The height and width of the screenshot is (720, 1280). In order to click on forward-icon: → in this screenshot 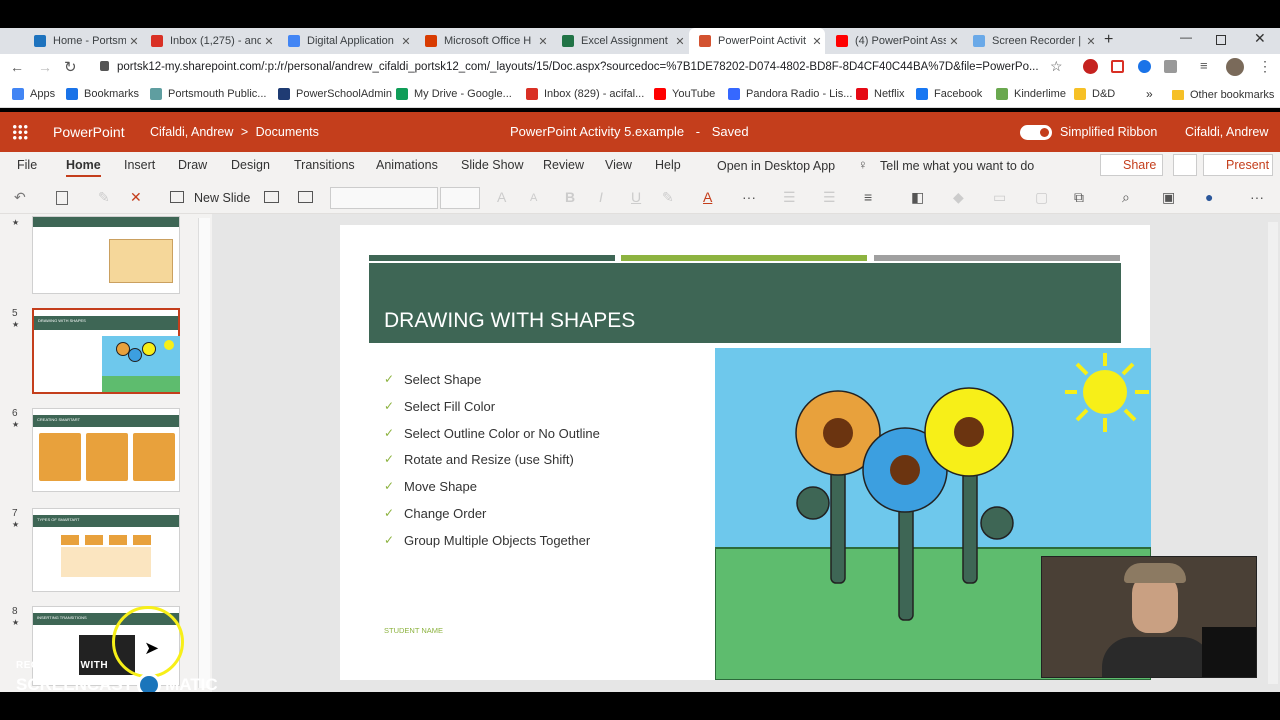, I will do `click(45, 67)`.